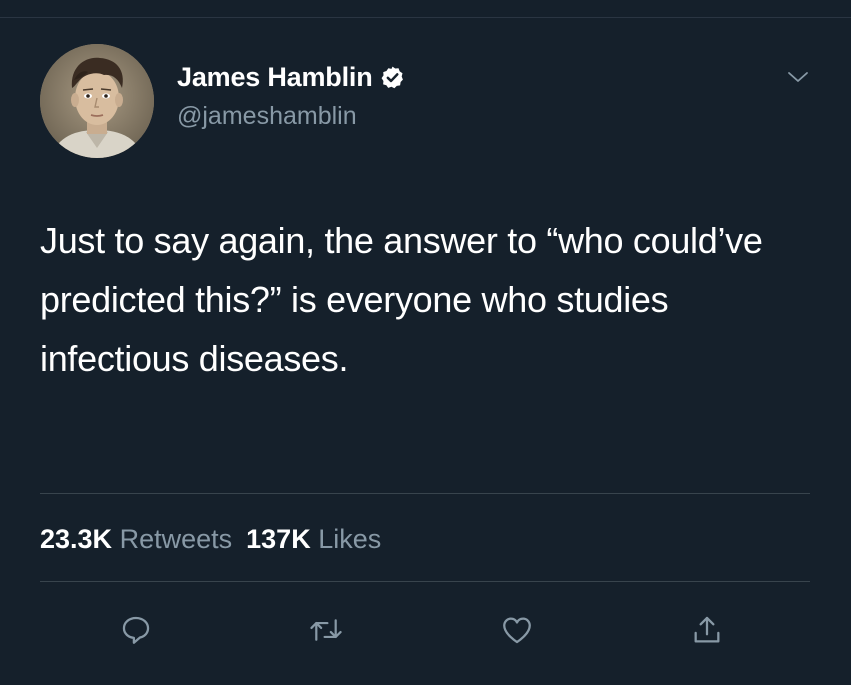  I want to click on tweet-stats: 23.3K Retweets 137K Likes, so click(210, 539).